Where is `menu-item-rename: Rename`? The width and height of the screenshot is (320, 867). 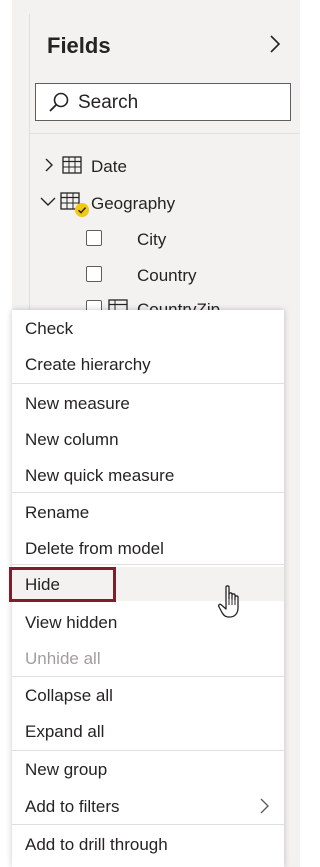 menu-item-rename: Rename is located at coordinates (148, 512).